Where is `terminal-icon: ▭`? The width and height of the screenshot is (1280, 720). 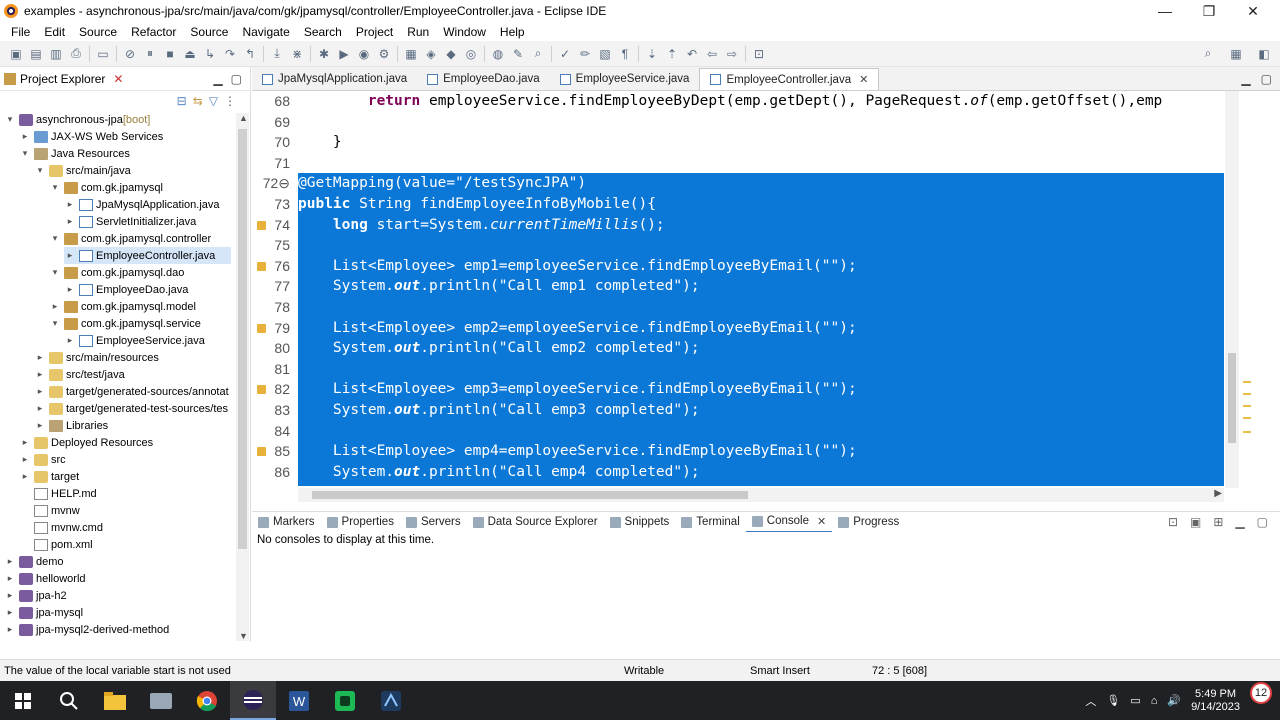 terminal-icon: ▭ is located at coordinates (103, 54).